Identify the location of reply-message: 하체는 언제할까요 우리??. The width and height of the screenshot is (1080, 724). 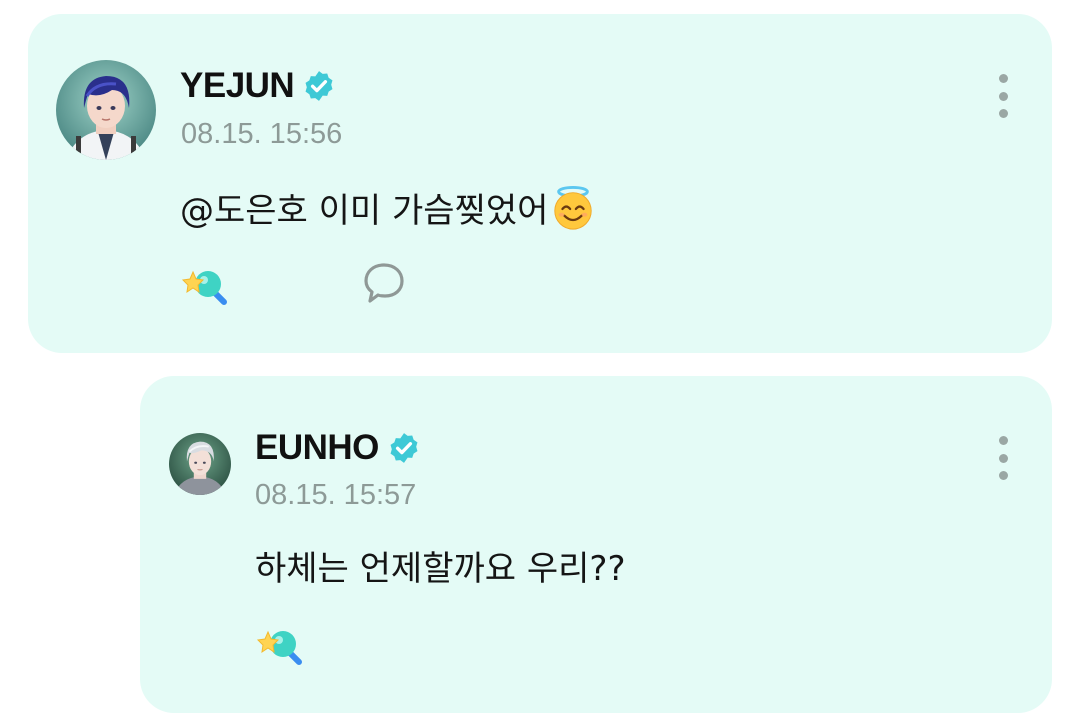
(440, 565).